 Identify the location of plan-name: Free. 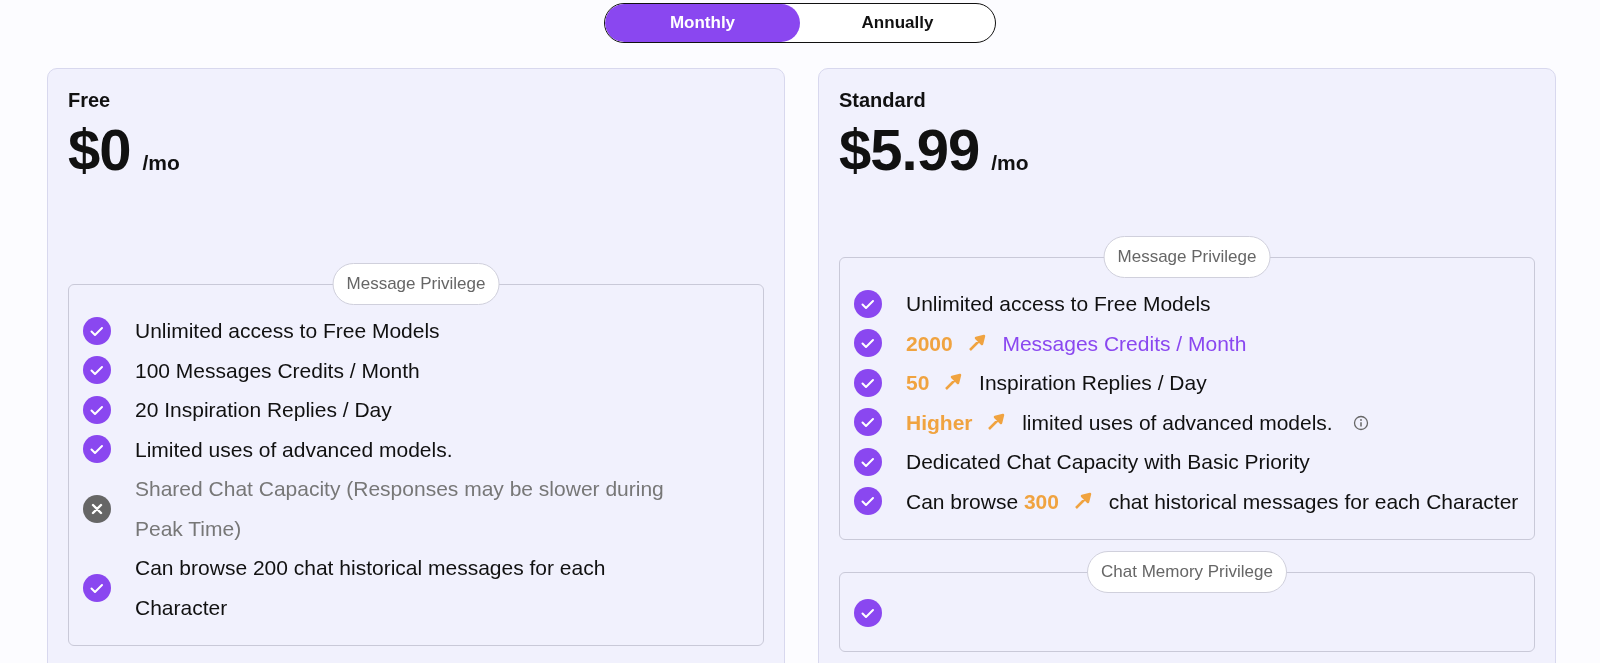
(90, 100).